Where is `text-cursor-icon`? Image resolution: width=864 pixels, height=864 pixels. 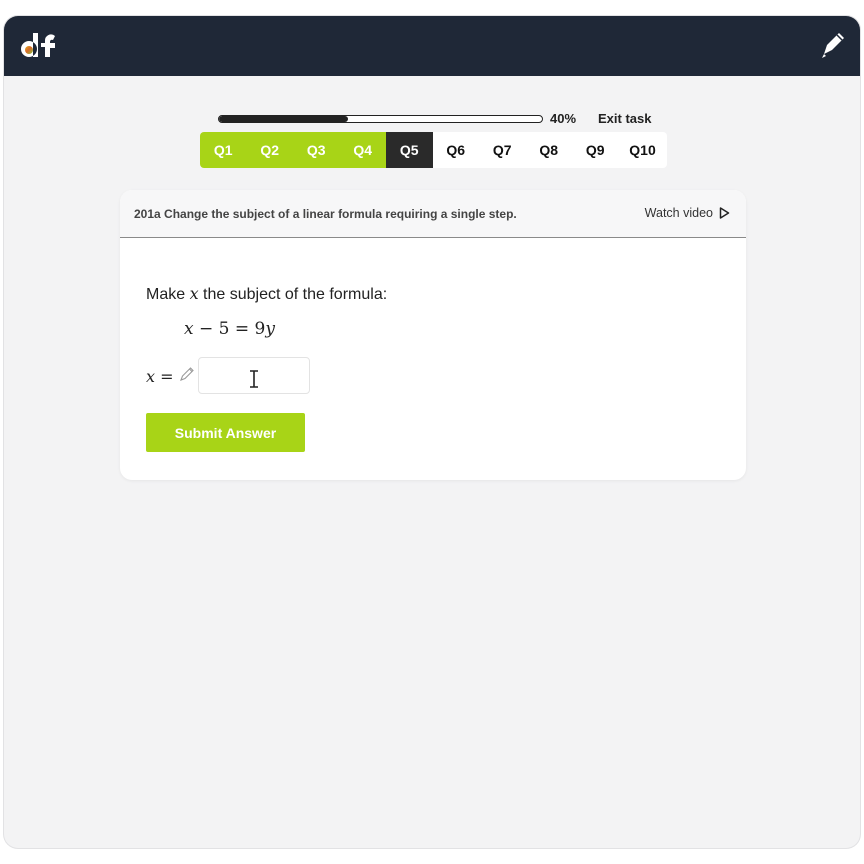
text-cursor-icon is located at coordinates (254, 379).